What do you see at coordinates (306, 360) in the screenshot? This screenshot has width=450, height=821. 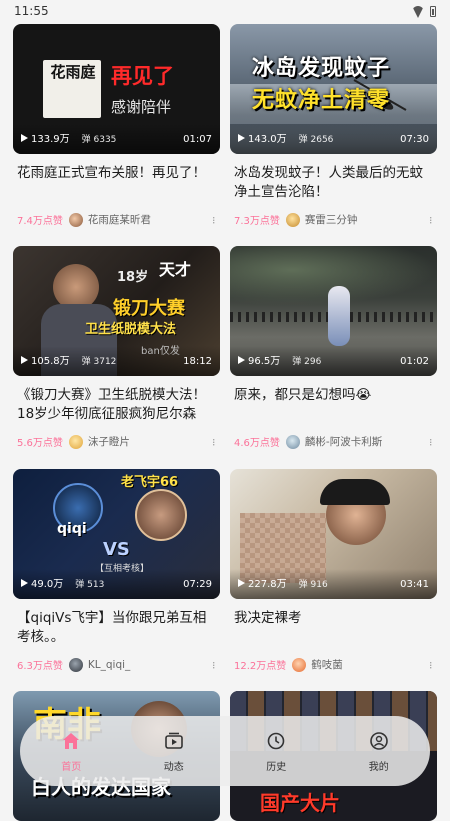 I see `danmu-count: 弹 296` at bounding box center [306, 360].